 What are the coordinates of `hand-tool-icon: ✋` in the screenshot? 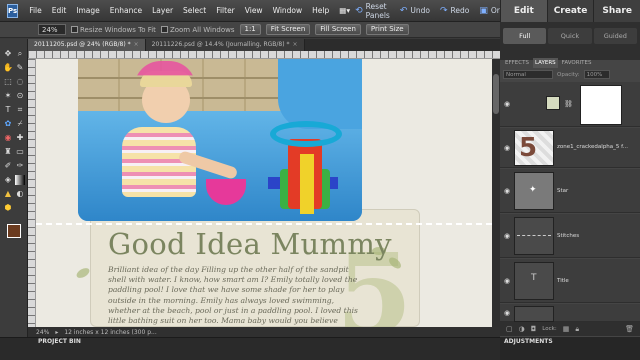 It's located at (8, 68).